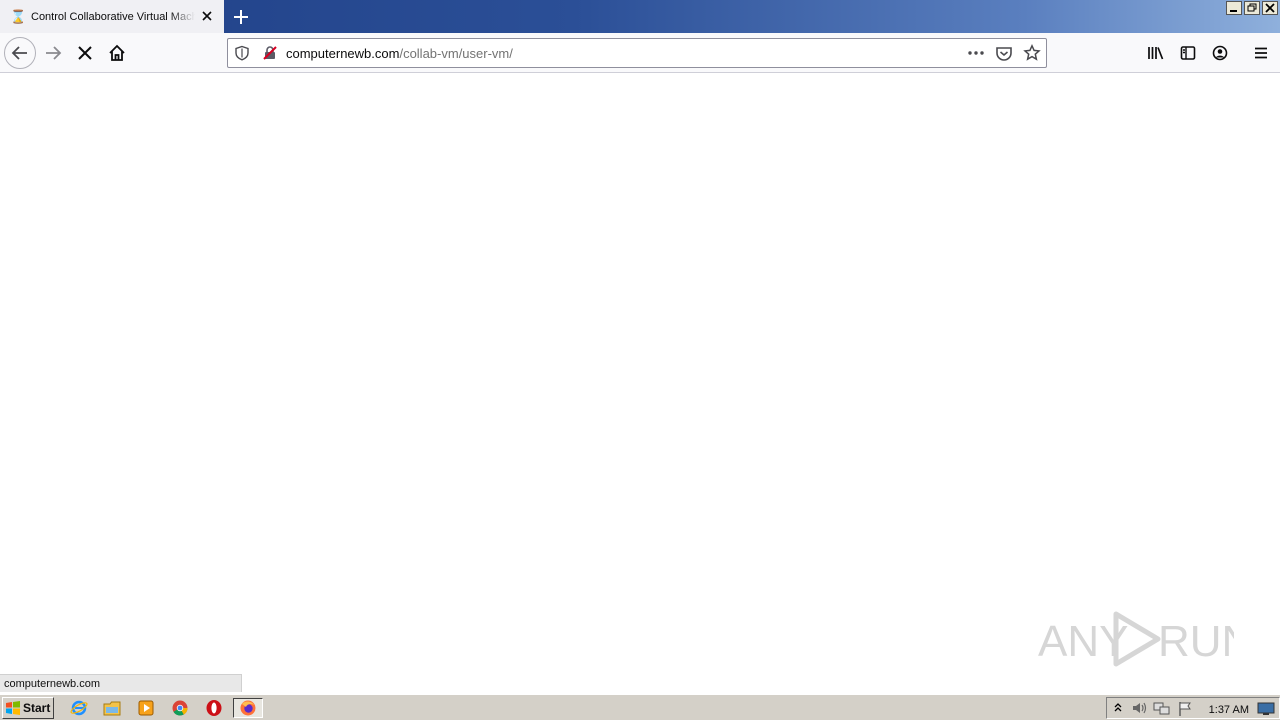 This screenshot has height=720, width=1280. What do you see at coordinates (1220, 53) in the screenshot?
I see `account-icon` at bounding box center [1220, 53].